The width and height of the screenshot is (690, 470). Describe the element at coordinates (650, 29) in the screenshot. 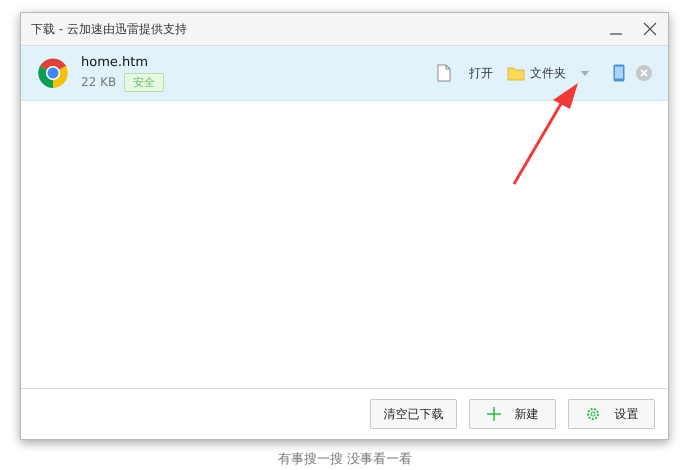

I see `close-icon` at that location.